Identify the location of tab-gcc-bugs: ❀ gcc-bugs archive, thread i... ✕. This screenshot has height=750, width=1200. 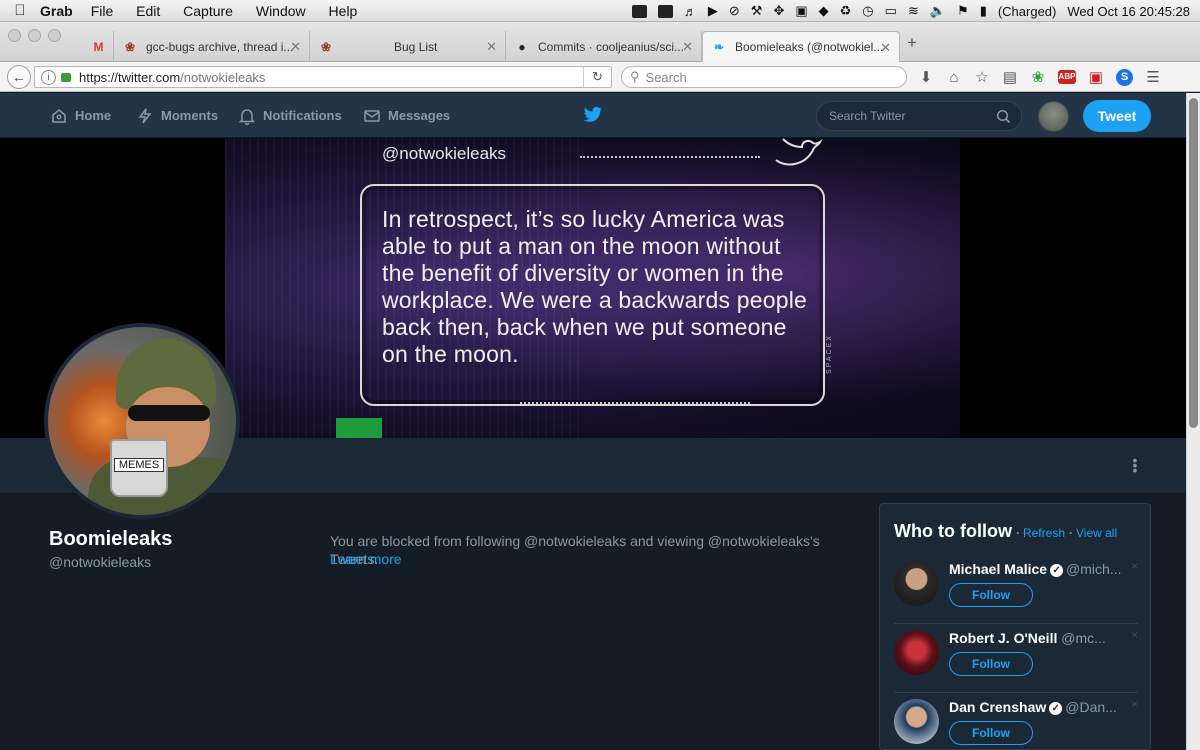
(212, 46).